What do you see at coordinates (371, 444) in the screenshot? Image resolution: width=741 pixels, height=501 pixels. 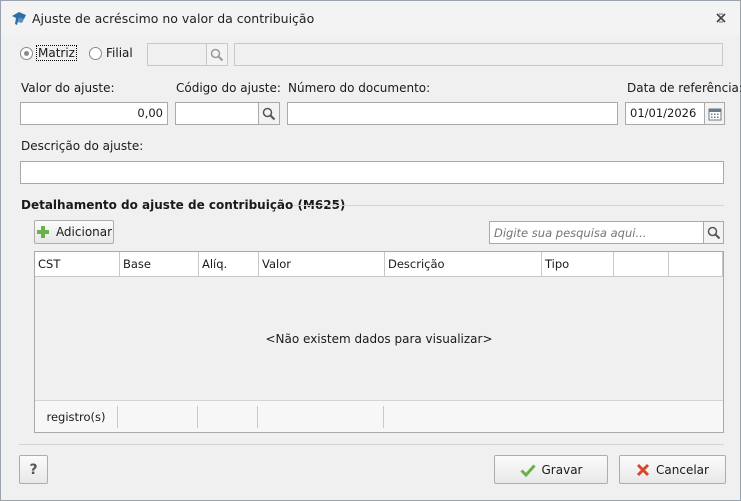 I see `footer-divider` at bounding box center [371, 444].